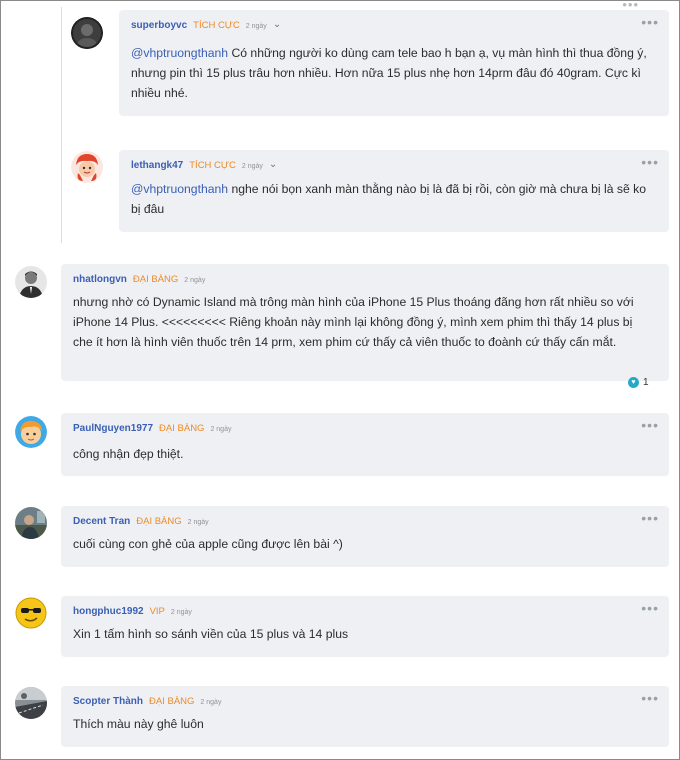 This screenshot has height=760, width=680. Describe the element at coordinates (159, 25) in the screenshot. I see `username: superboyvc` at that location.